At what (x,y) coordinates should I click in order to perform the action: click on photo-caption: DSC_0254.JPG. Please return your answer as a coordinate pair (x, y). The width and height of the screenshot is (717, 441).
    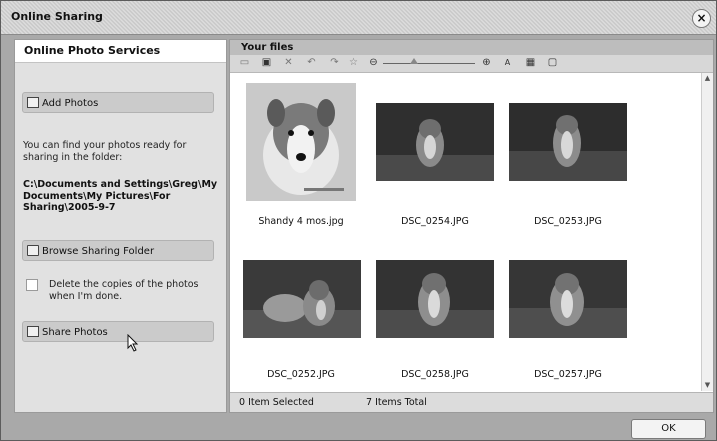
    Looking at the image, I should click on (435, 221).